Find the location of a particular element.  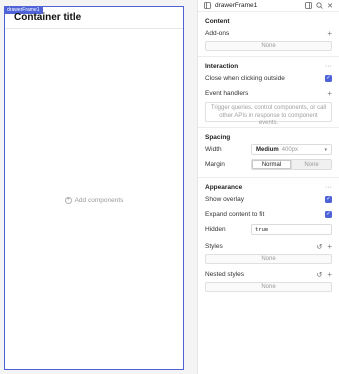

container-title: Container title is located at coordinates (47, 17).